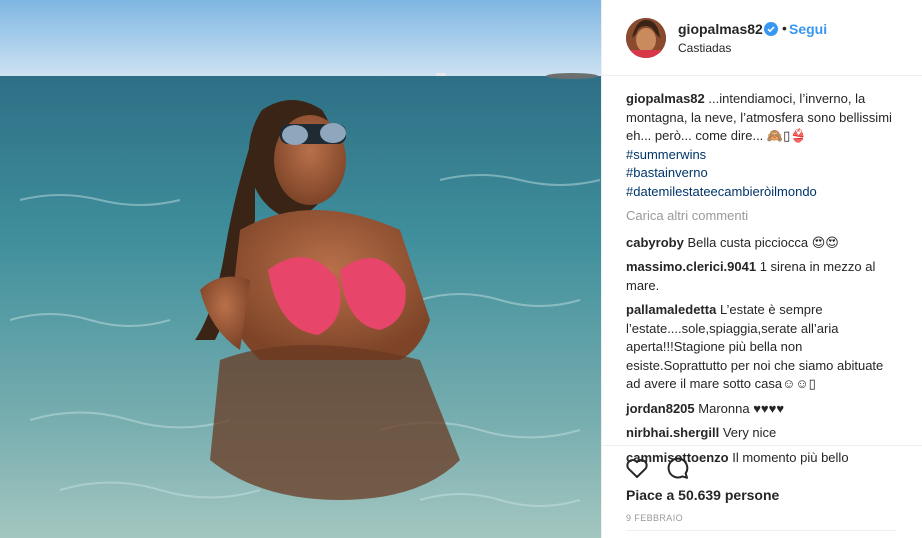  I want to click on header-username: giopalmas82, so click(720, 29).